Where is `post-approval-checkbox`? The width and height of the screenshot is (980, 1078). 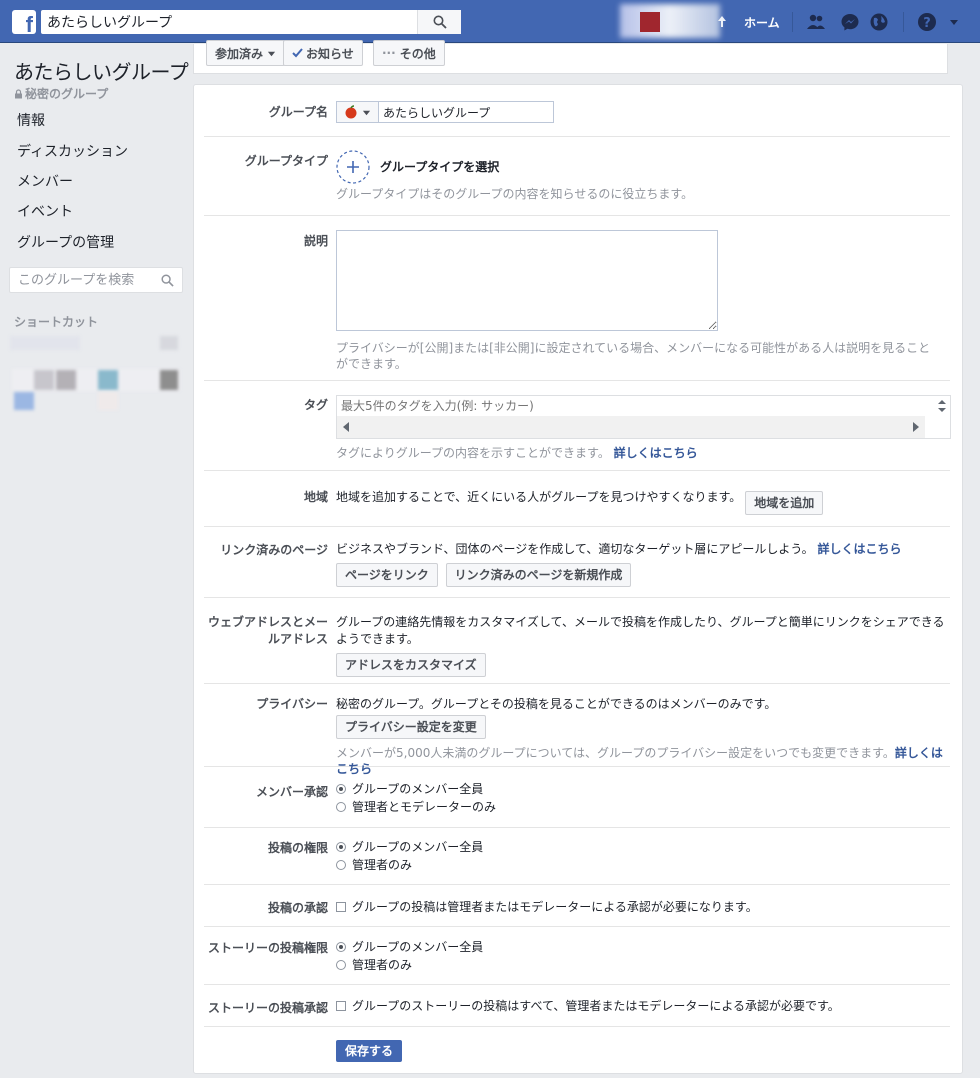
post-approval-checkbox is located at coordinates (341, 907).